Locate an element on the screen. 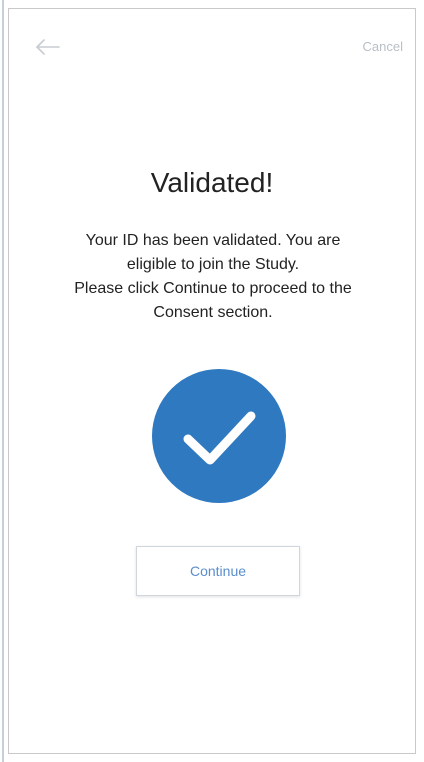 Image resolution: width=424 pixels, height=762 pixels. message-line: Consent section. is located at coordinates (213, 312).